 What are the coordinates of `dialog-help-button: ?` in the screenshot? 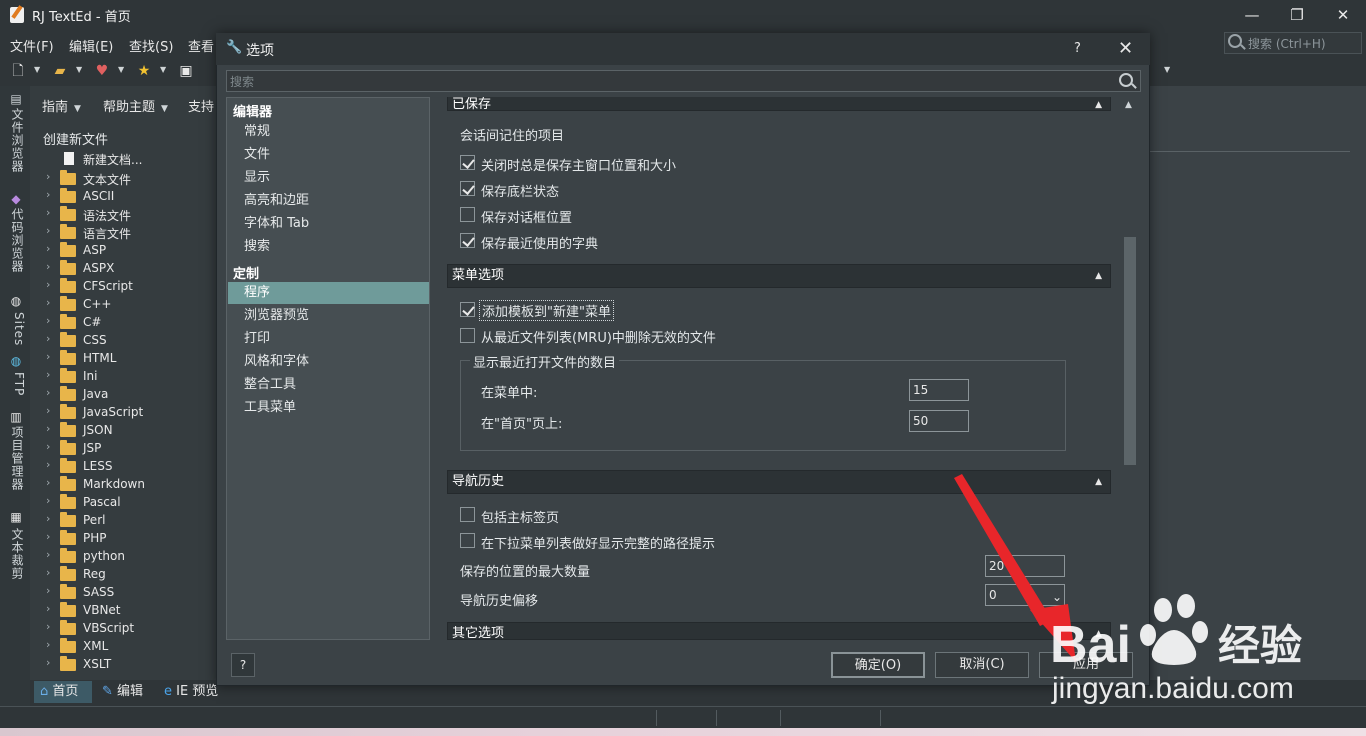 It's located at (1077, 48).